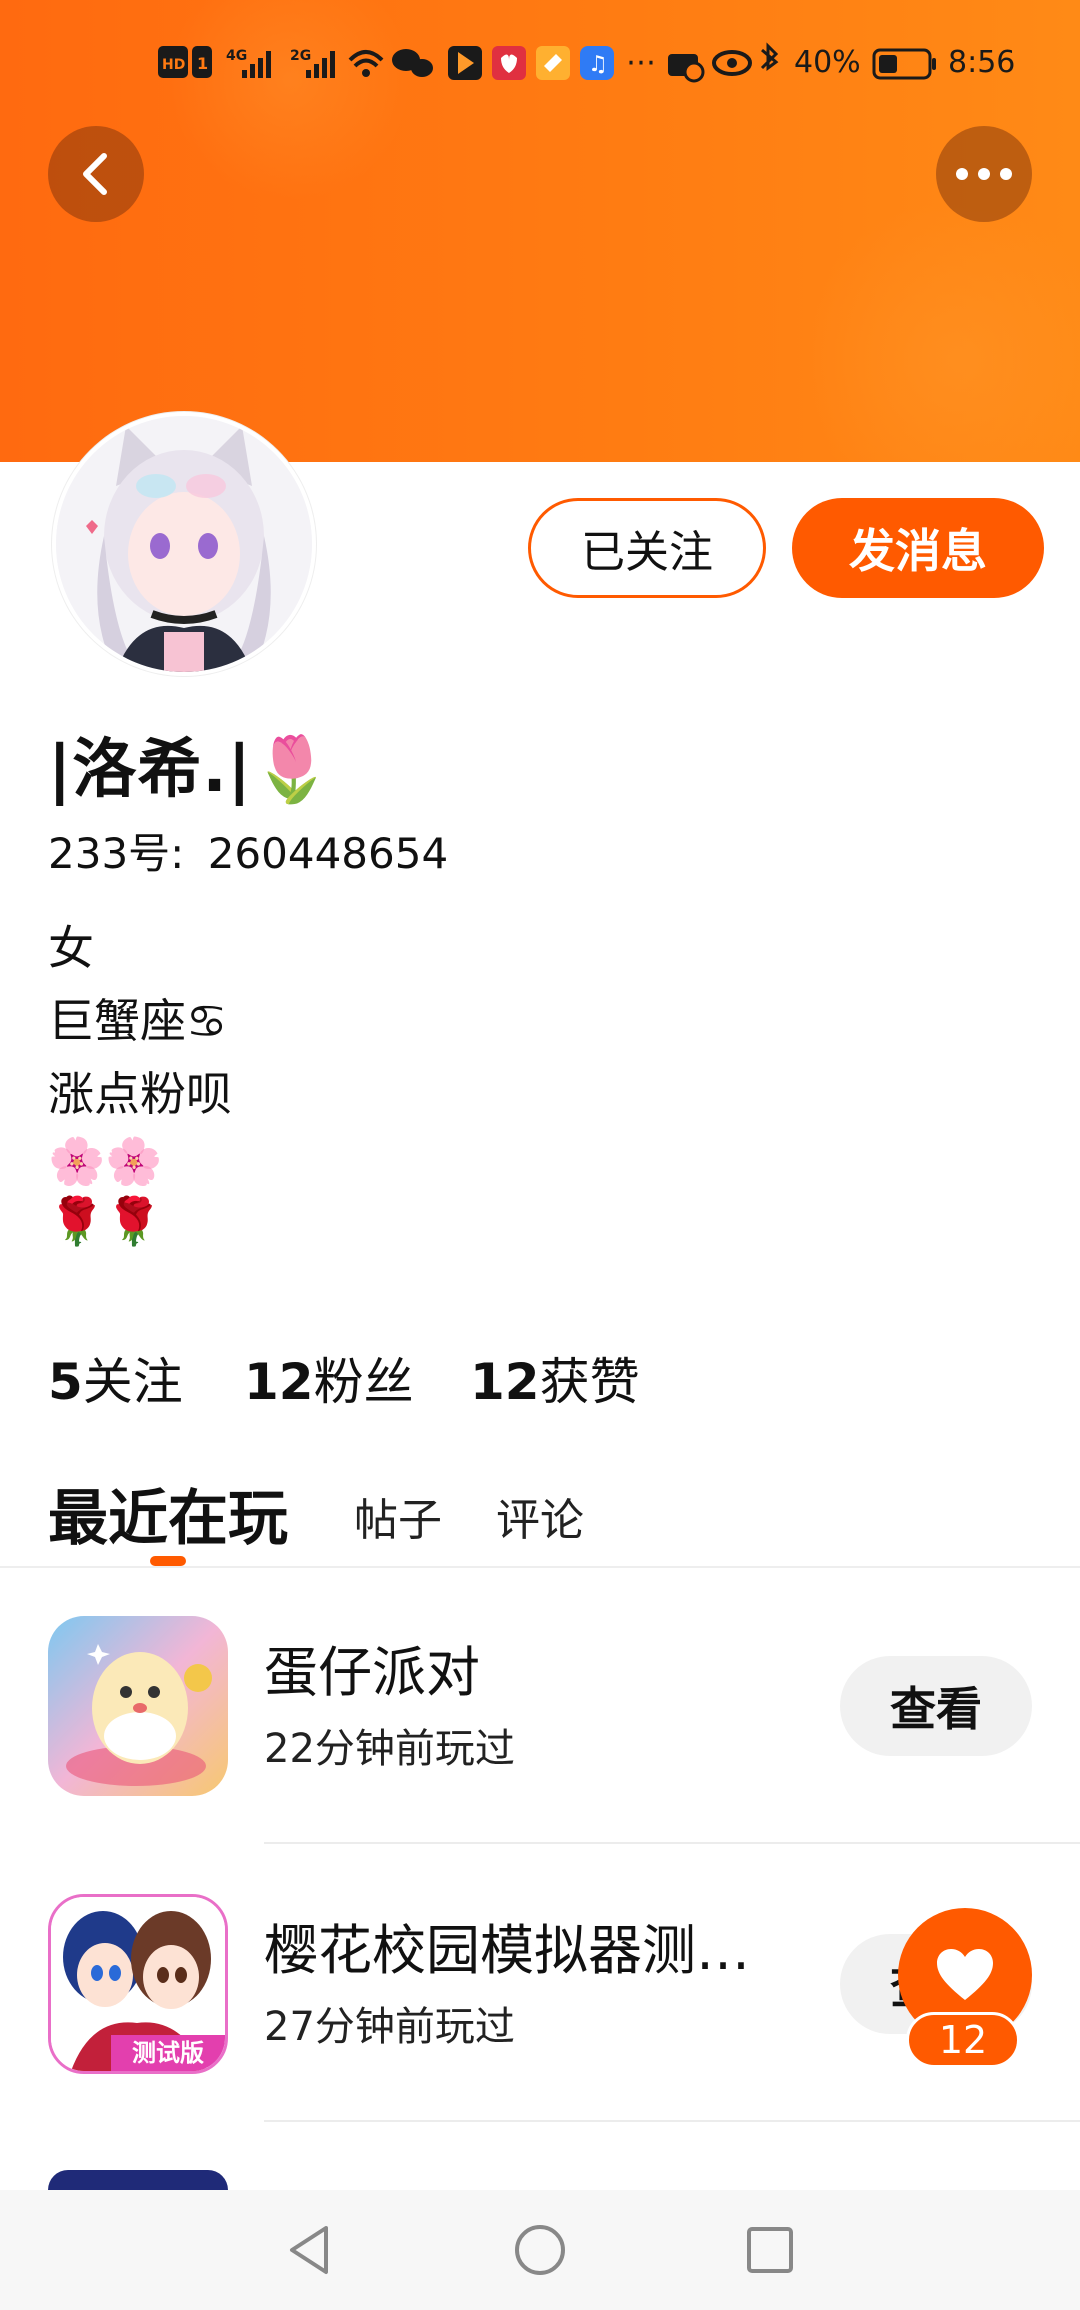 The height and width of the screenshot is (2310, 1080). I want to click on bio-line: 🌹🌹, so click(105, 1221).